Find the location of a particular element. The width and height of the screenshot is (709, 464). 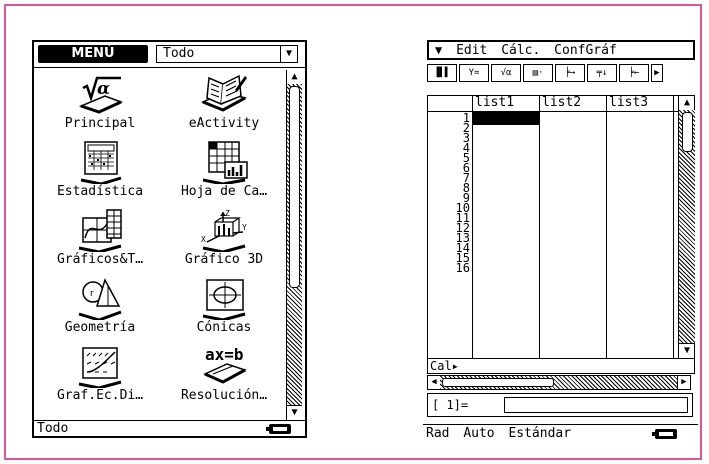

app-grid-scrollbar: ▲ ▼ is located at coordinates (294, 245).